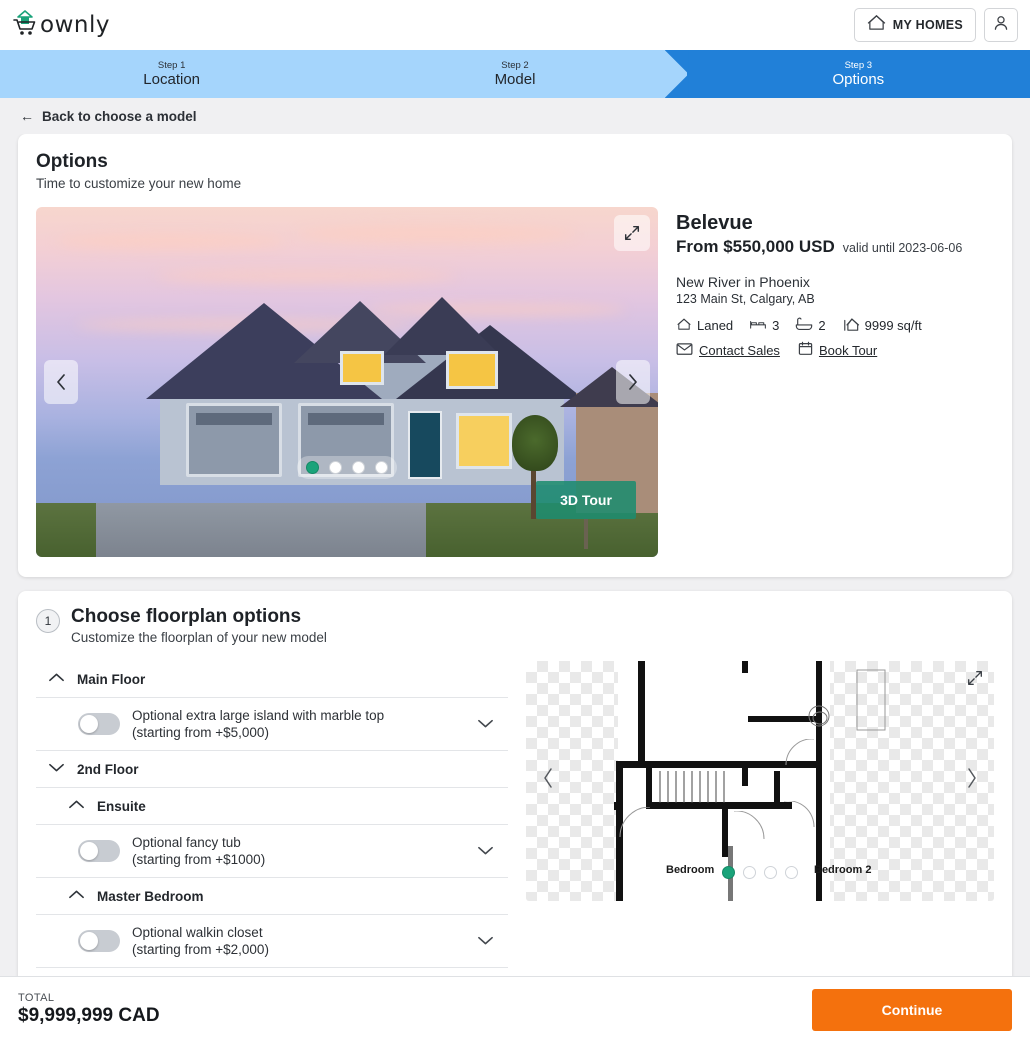 The width and height of the screenshot is (1030, 1042). Describe the element at coordinates (975, 680) in the screenshot. I see `floorplan-expand-icon` at that location.